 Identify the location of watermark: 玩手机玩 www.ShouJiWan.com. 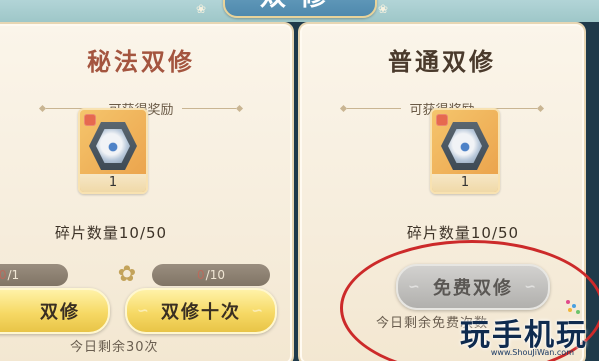
(511, 330).